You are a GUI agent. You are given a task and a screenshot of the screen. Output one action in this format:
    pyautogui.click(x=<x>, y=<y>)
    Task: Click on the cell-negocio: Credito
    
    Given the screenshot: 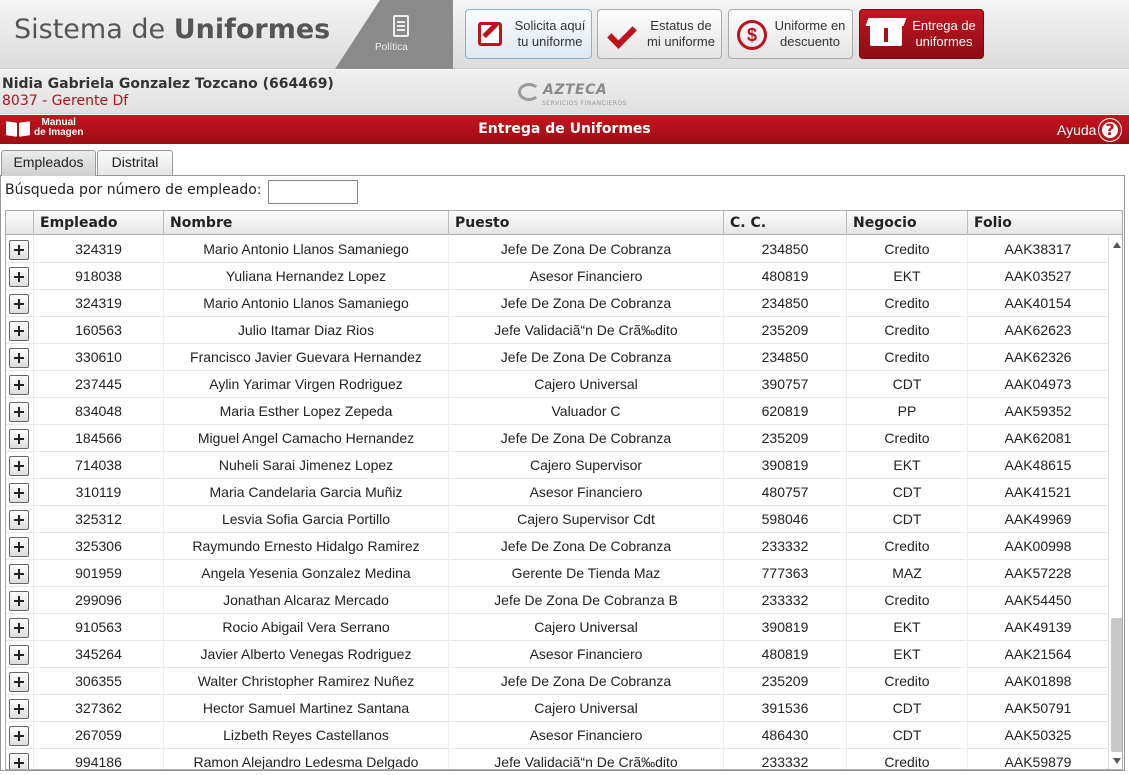 What is the action you would take?
    pyautogui.click(x=906, y=600)
    